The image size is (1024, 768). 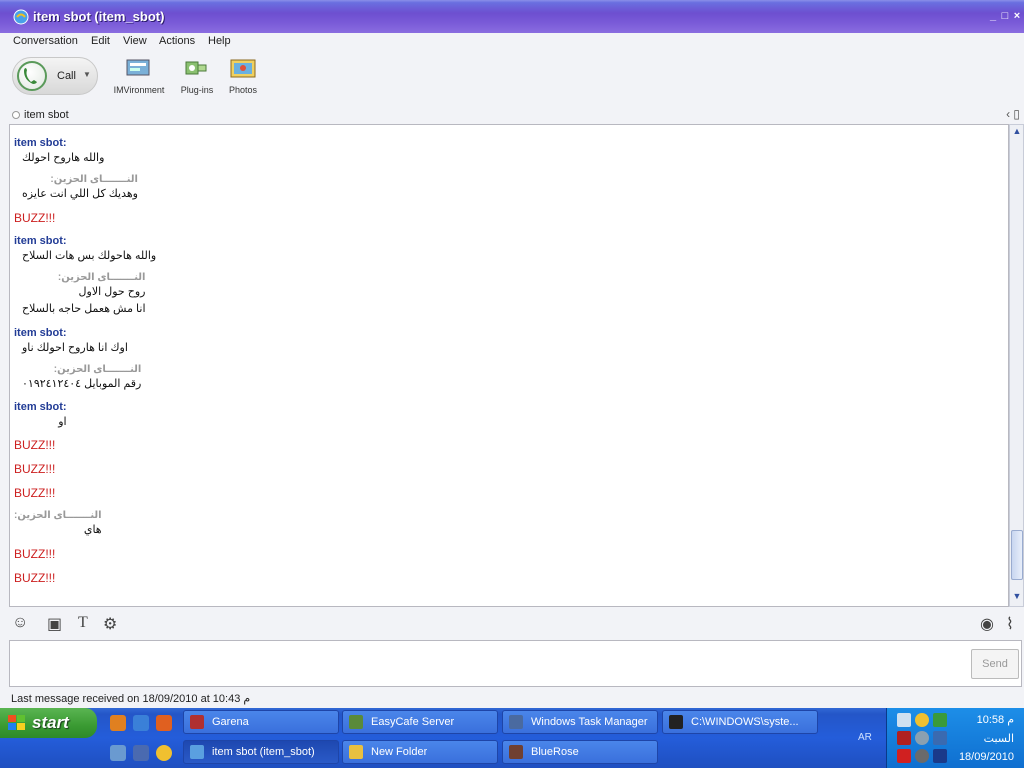 I want to click on menu-actions: Actions, so click(x=177, y=41).